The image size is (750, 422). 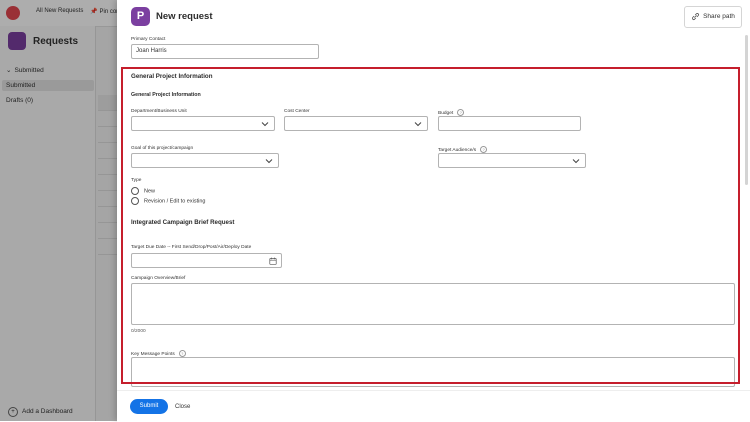 I want to click on primary-contact-value: Joan Harris, so click(x=151, y=51).